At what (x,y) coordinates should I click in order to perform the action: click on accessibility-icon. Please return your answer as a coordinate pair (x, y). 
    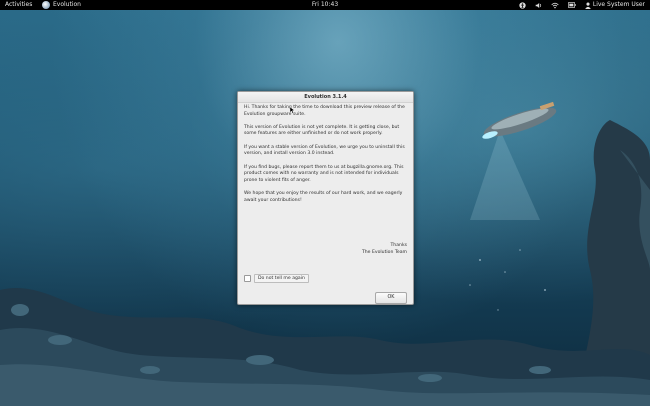
    Looking at the image, I should click on (522, 5).